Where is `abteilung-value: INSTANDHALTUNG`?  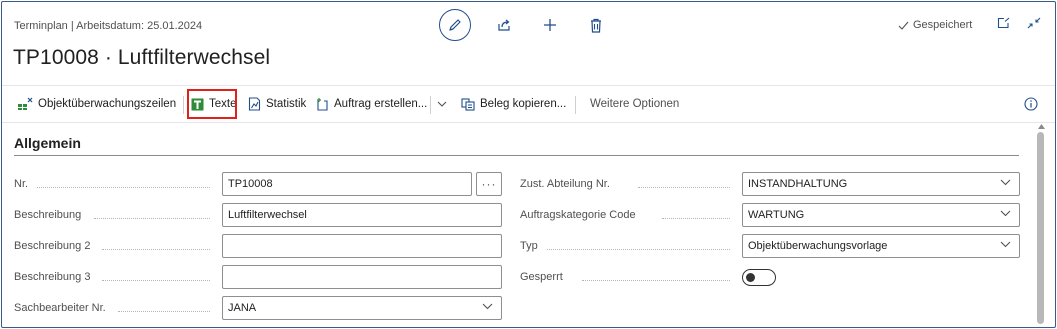 abteilung-value: INSTANDHALTUNG is located at coordinates (798, 184).